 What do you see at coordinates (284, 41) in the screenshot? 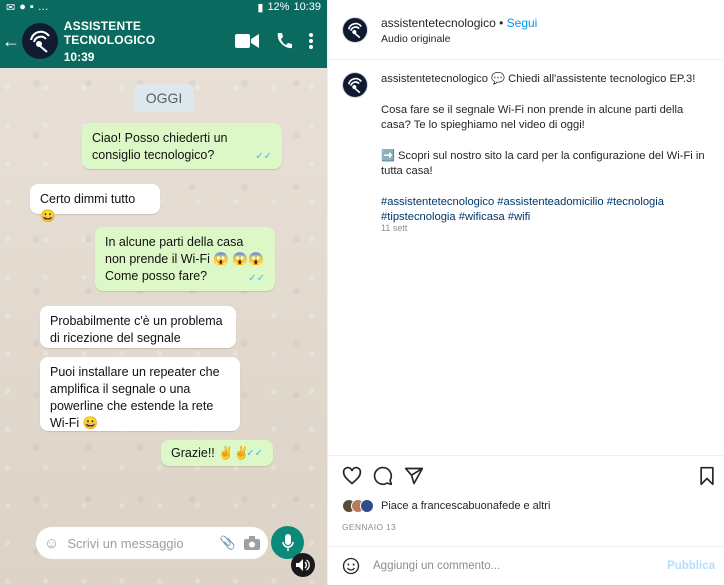
I see `phone-call-icon` at bounding box center [284, 41].